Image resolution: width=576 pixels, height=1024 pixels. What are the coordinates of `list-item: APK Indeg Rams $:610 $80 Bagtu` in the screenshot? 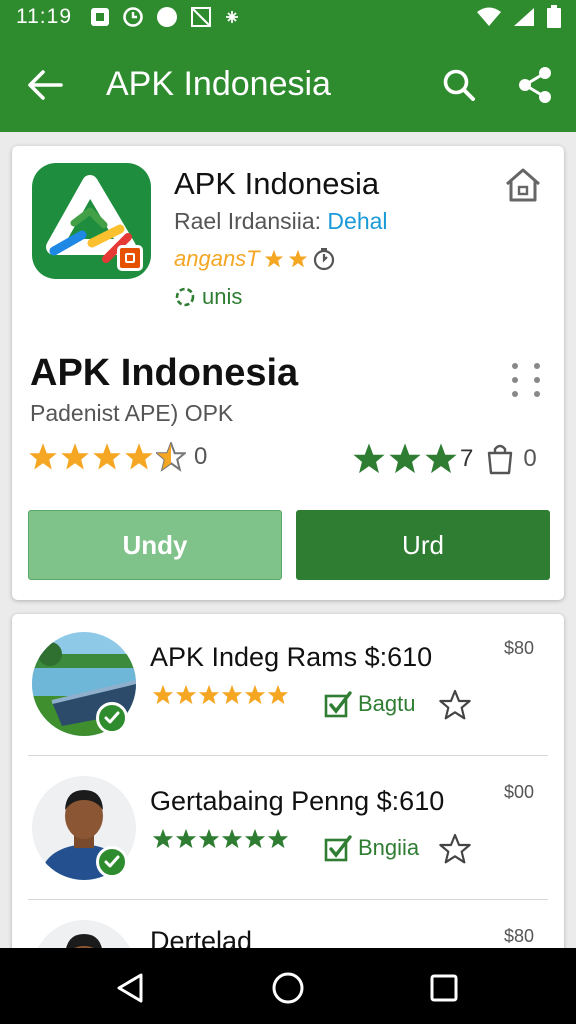 It's located at (288, 685).